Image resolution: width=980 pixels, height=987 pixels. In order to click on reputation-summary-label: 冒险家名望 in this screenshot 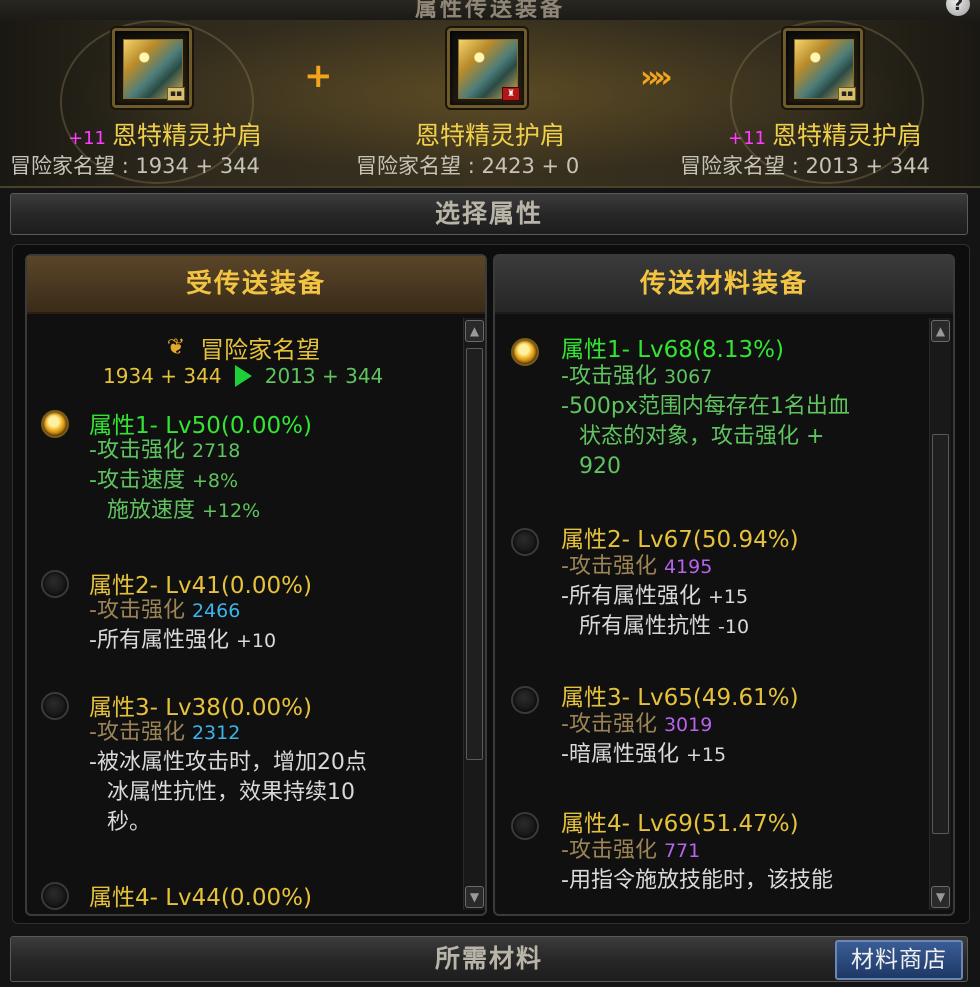, I will do `click(260, 350)`.